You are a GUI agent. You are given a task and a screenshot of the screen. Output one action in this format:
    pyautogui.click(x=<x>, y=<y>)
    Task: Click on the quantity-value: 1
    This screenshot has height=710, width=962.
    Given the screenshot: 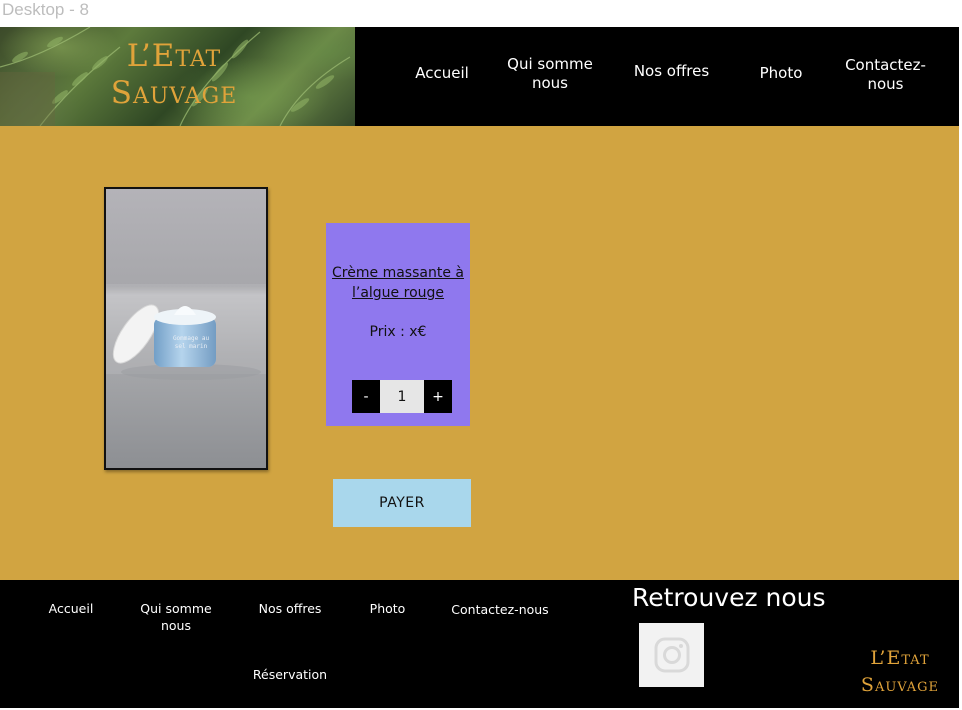 What is the action you would take?
    pyautogui.click(x=402, y=396)
    